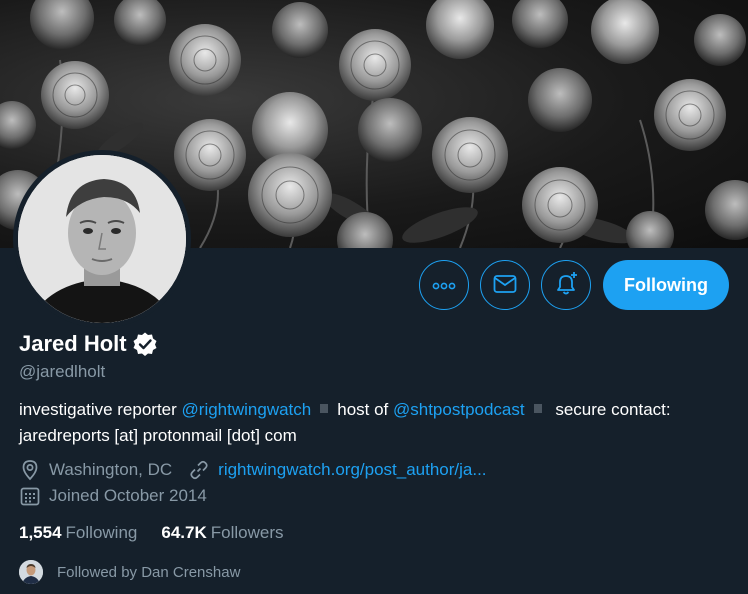 The height and width of the screenshot is (594, 748). What do you see at coordinates (31, 572) in the screenshot?
I see `follower-avatar` at bounding box center [31, 572].